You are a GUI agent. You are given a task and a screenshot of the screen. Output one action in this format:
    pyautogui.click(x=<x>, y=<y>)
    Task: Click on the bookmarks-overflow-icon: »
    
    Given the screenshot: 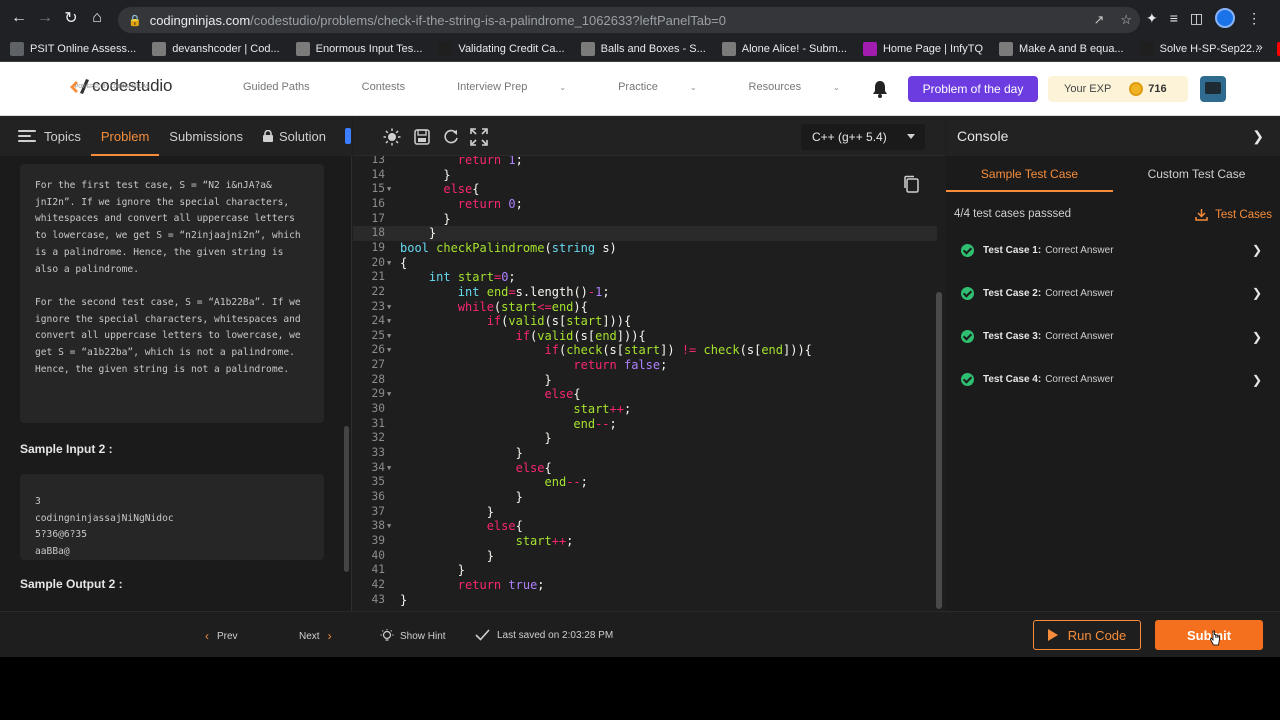 What is the action you would take?
    pyautogui.click(x=1262, y=47)
    